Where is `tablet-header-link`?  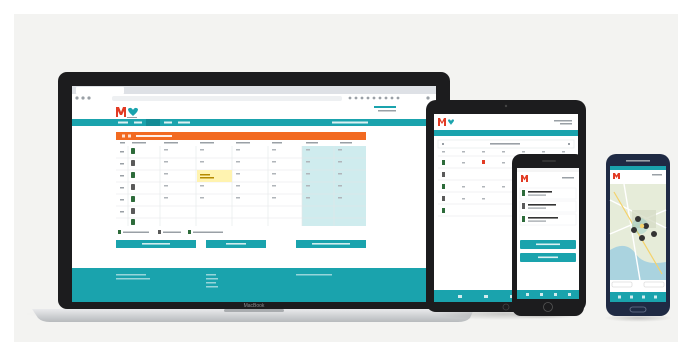 tablet-header-link is located at coordinates (563, 121).